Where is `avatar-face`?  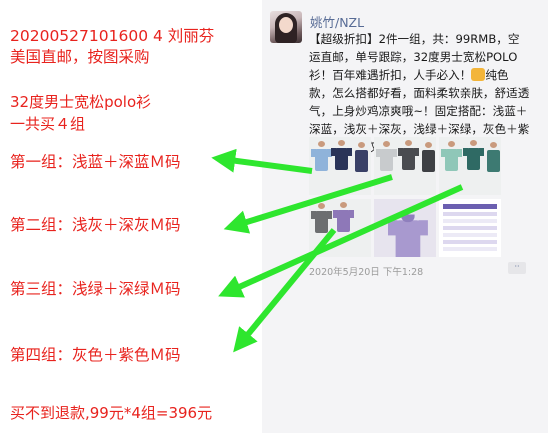
avatar-face is located at coordinates (286, 25).